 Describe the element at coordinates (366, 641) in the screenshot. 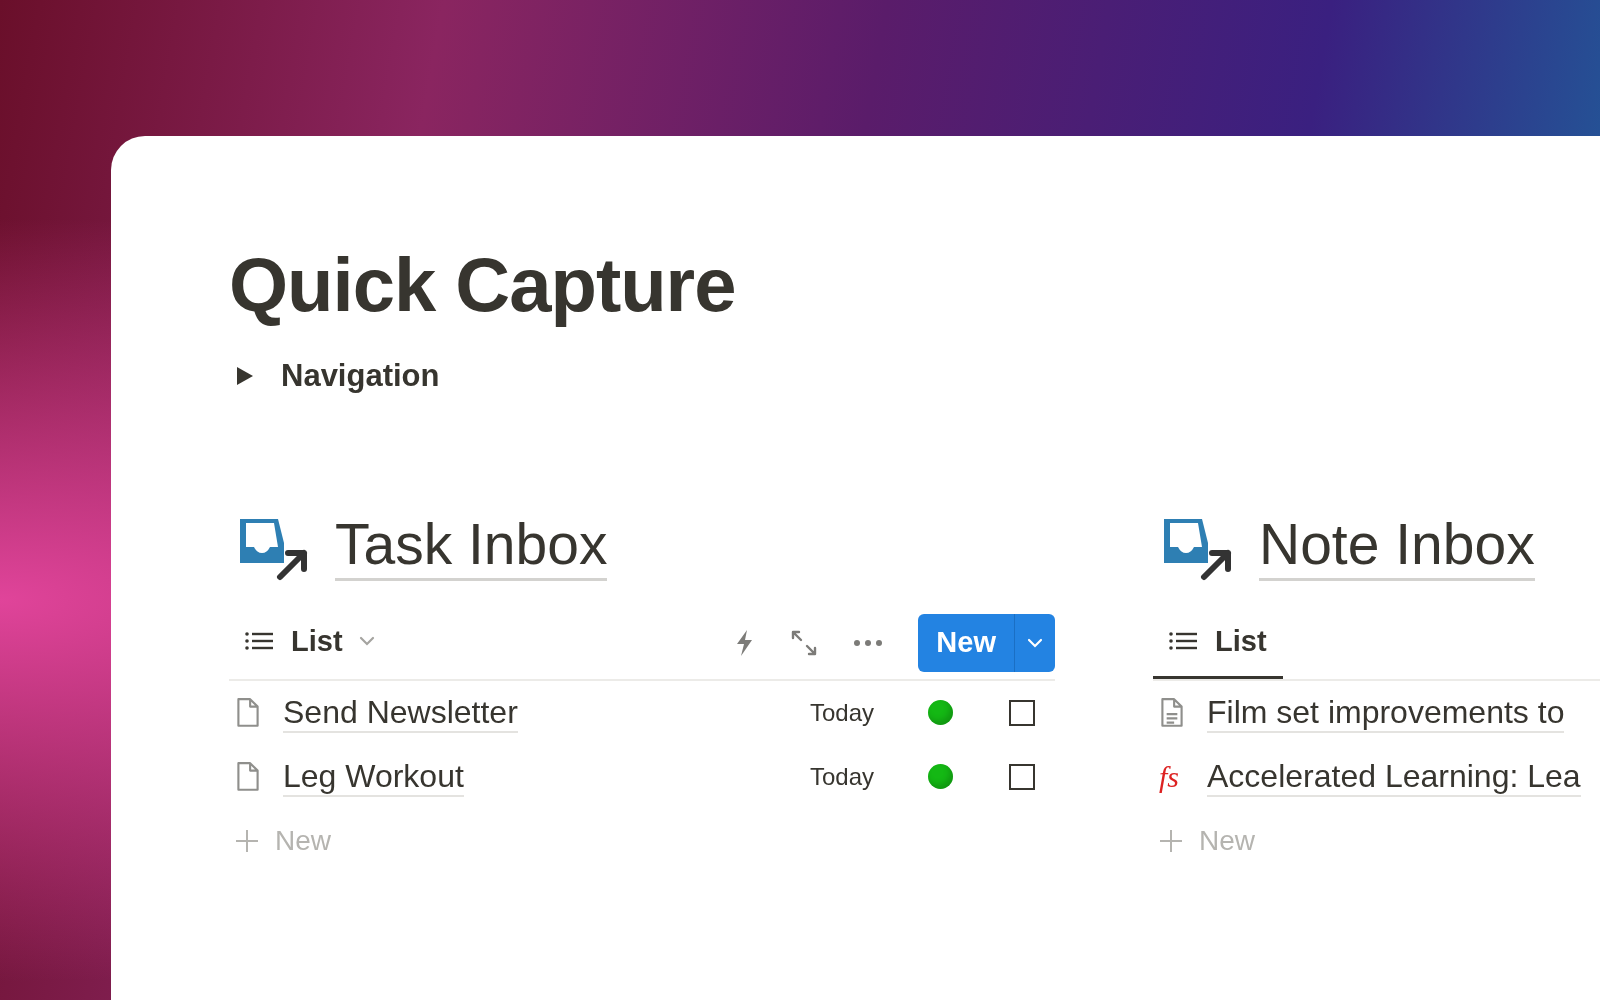

I see `chevron-icon` at that location.